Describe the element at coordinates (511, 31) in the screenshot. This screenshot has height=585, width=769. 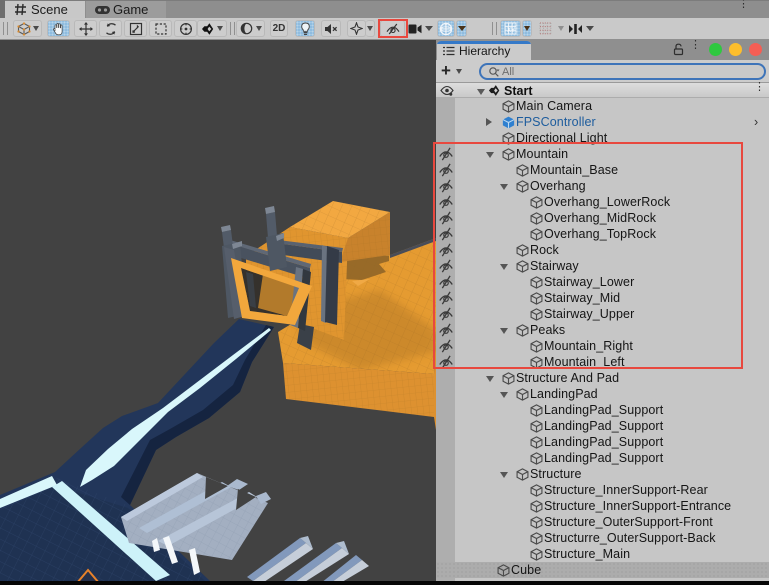
I see `svg-text: XY` at that location.